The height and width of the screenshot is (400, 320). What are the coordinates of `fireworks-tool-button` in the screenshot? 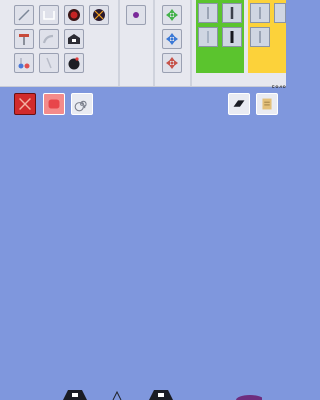 It's located at (99, 15).